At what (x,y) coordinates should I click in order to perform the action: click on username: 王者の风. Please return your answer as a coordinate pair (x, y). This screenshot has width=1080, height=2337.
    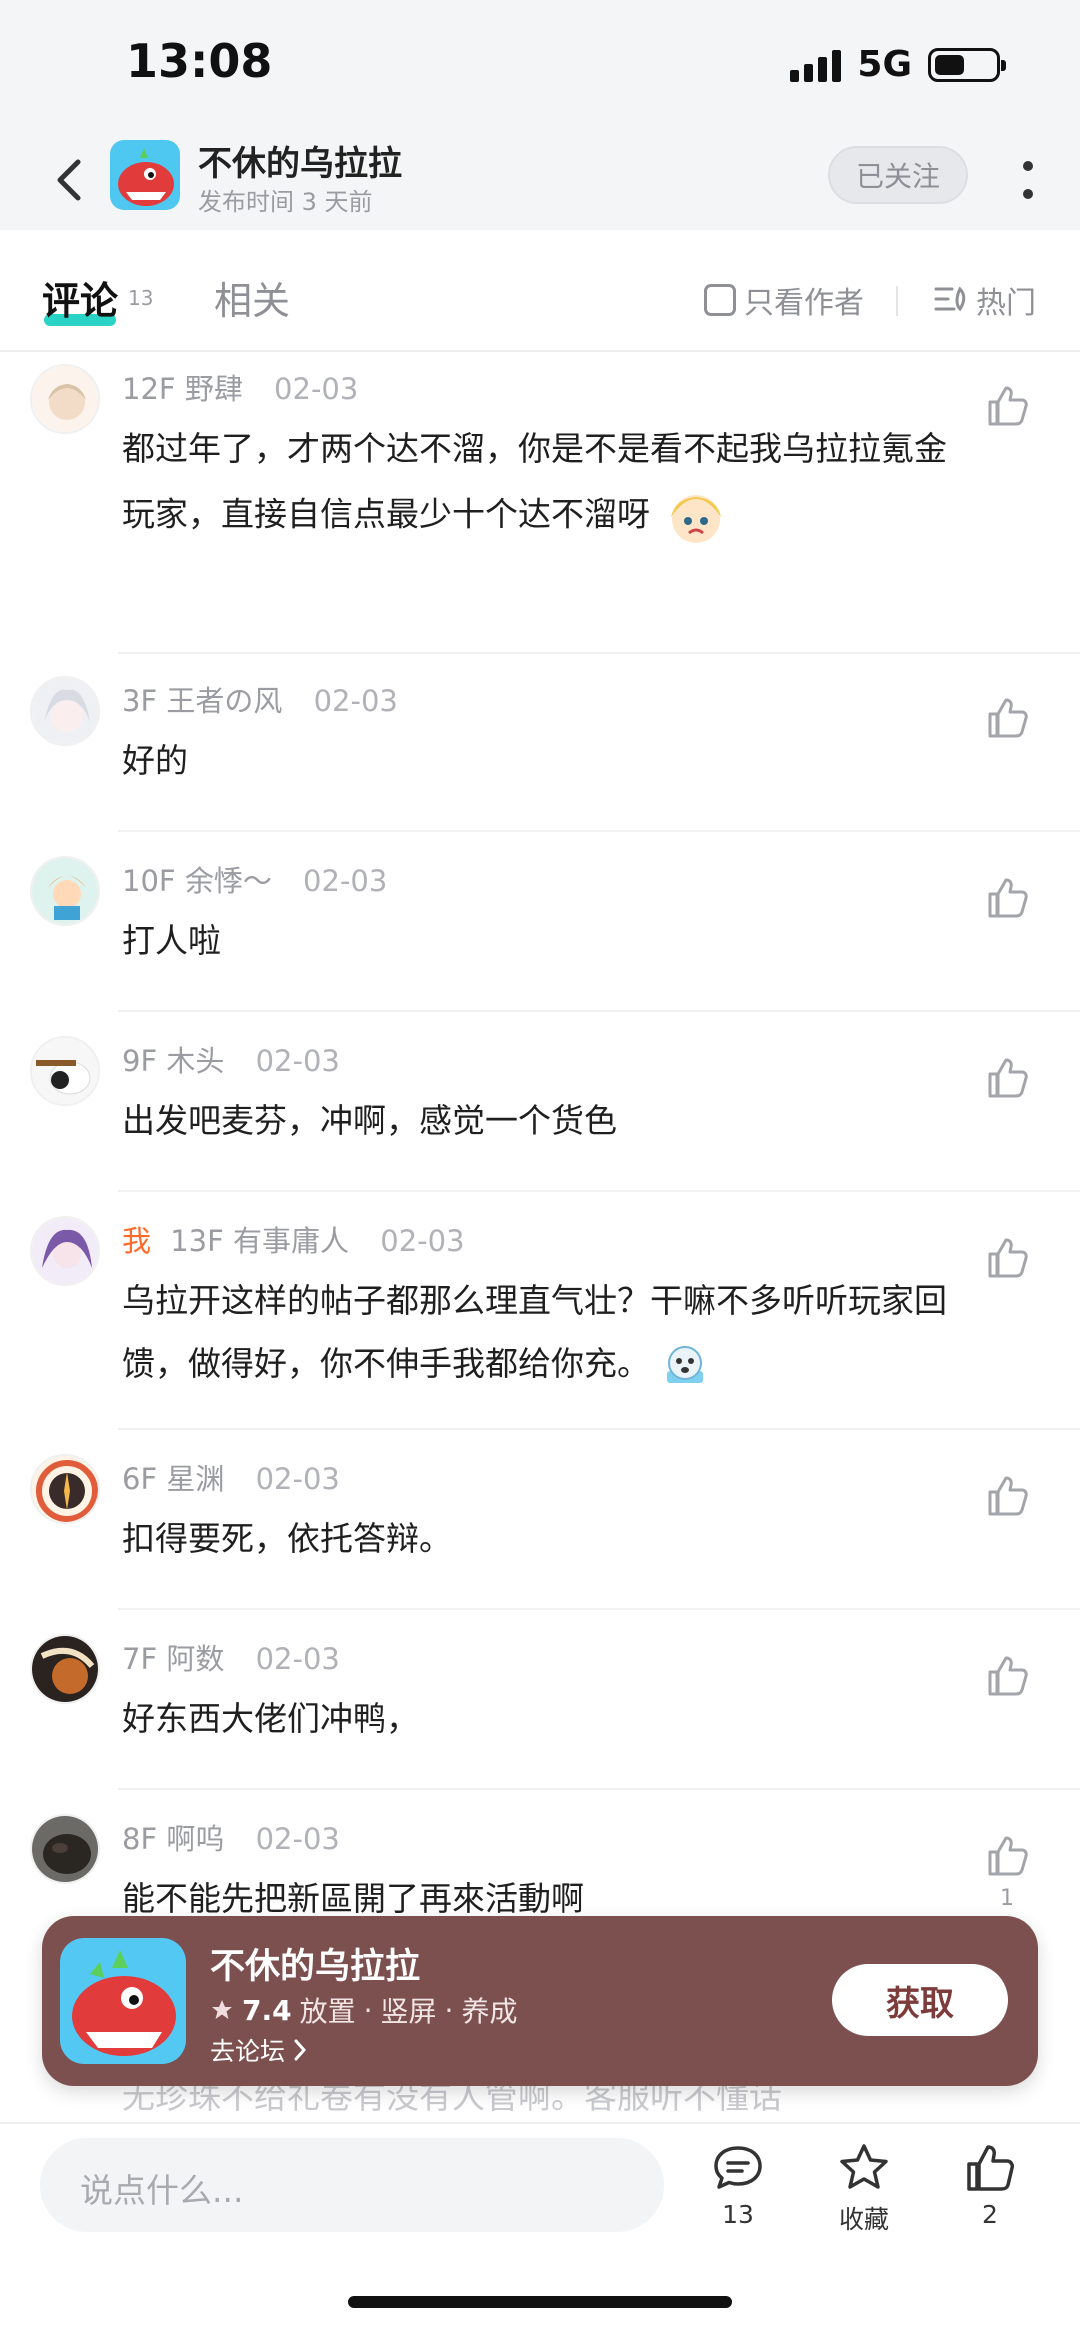
    Looking at the image, I should click on (224, 701).